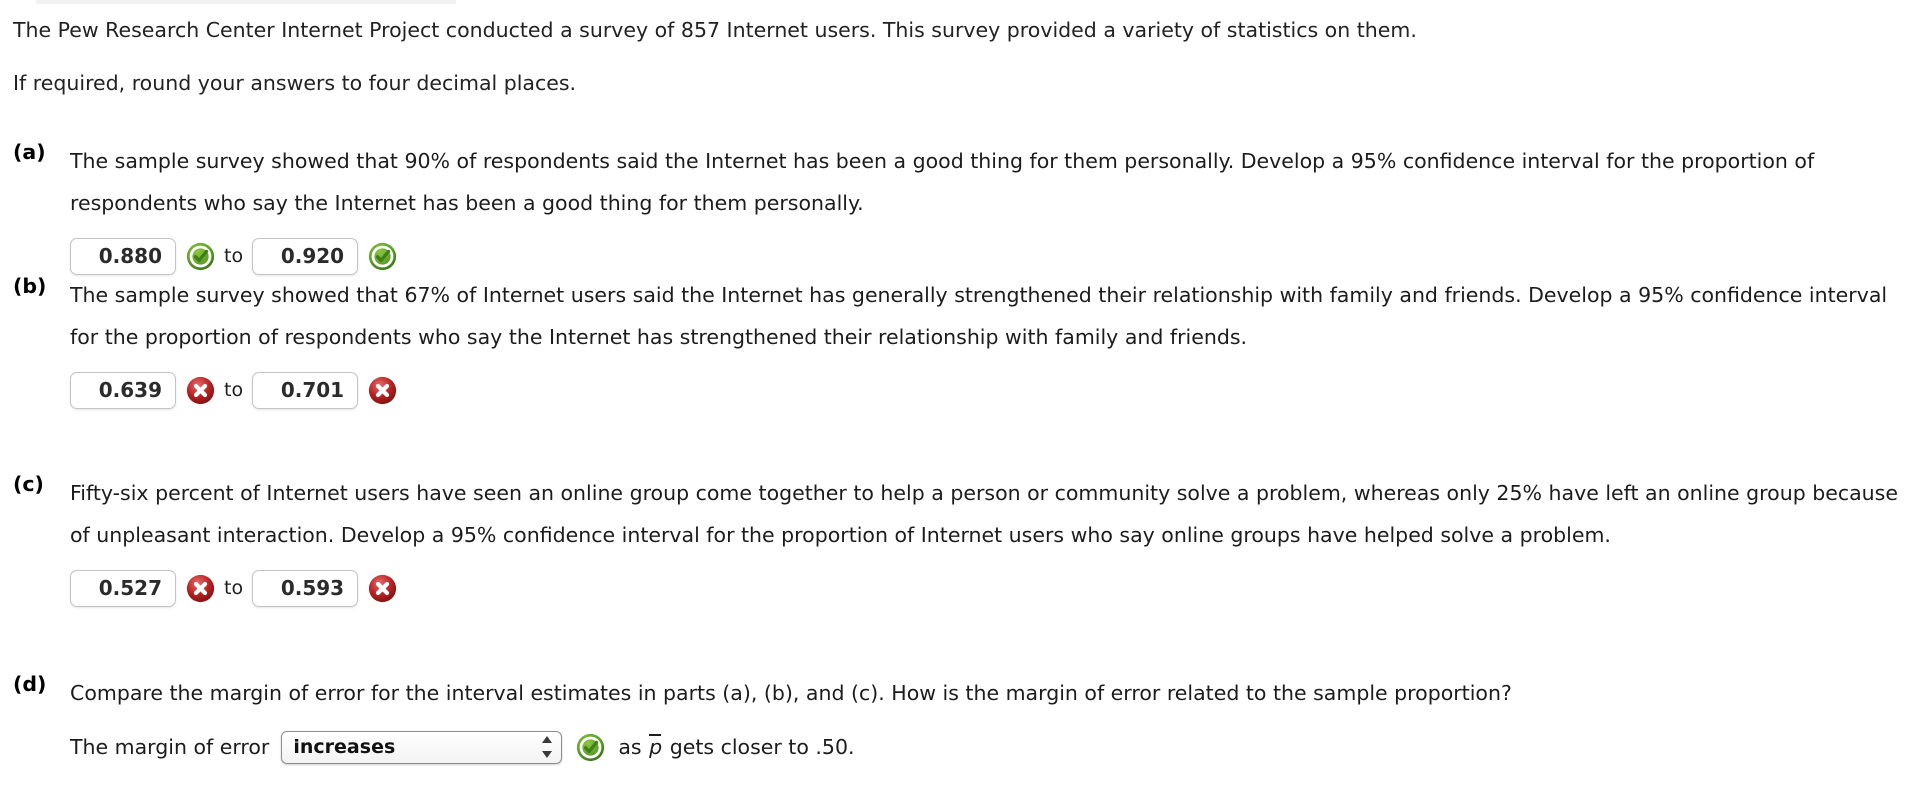 The height and width of the screenshot is (791, 1920). I want to click on part-c-upper-bound-input: 0.593, so click(305, 588).